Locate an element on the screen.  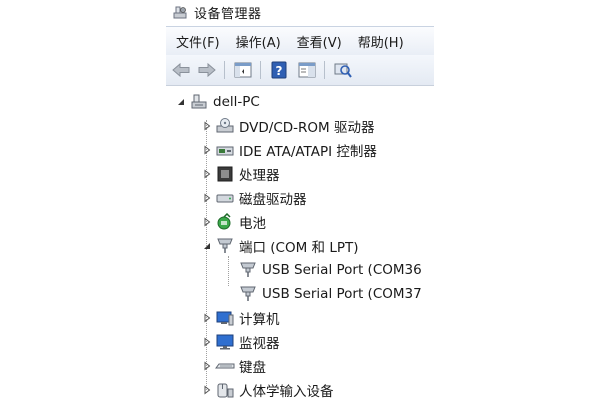
device-manager-icon is located at coordinates (180, 12).